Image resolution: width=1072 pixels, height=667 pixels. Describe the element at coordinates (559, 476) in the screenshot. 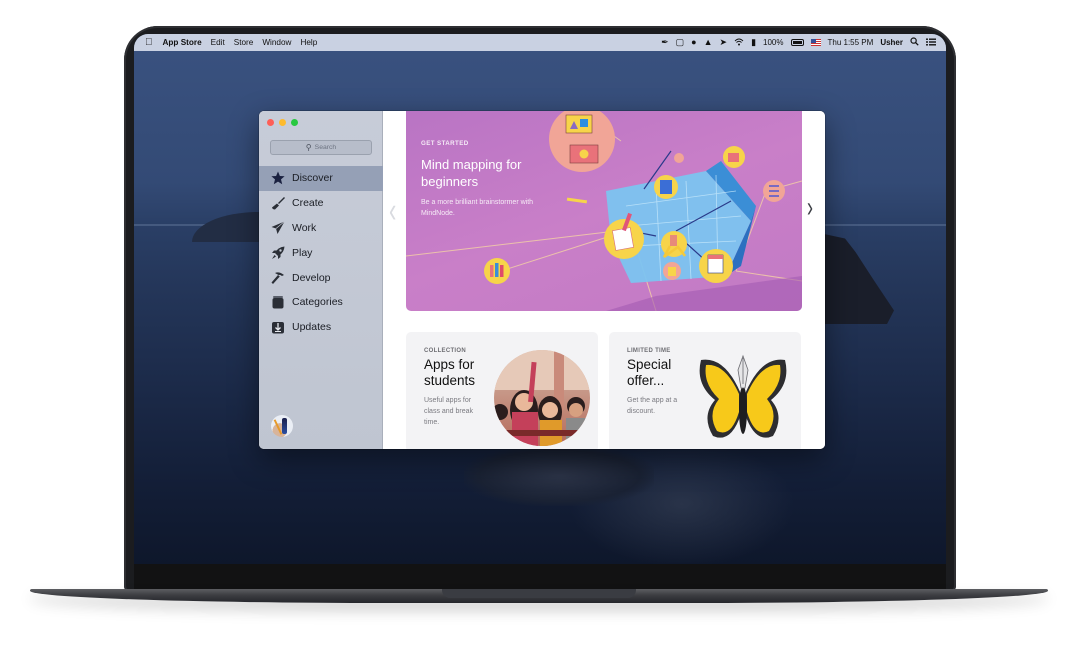

I see `wallpaper-rocks` at that location.